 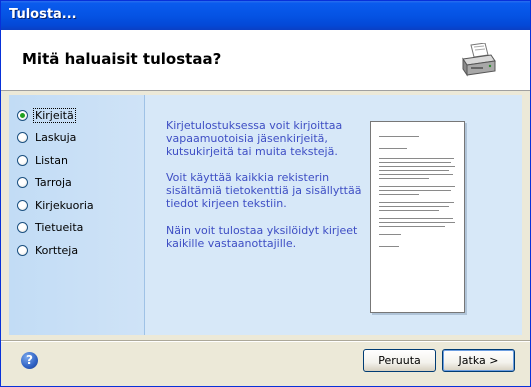 I want to click on option-item: Tietueita, so click(x=50, y=228).